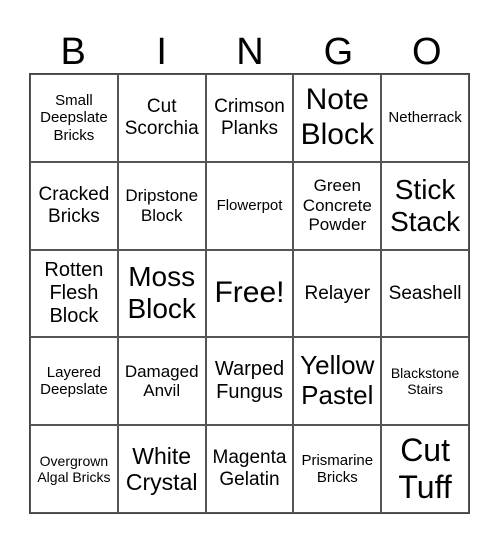 The height and width of the screenshot is (544, 500). I want to click on header-letter-o: O, so click(427, 52).